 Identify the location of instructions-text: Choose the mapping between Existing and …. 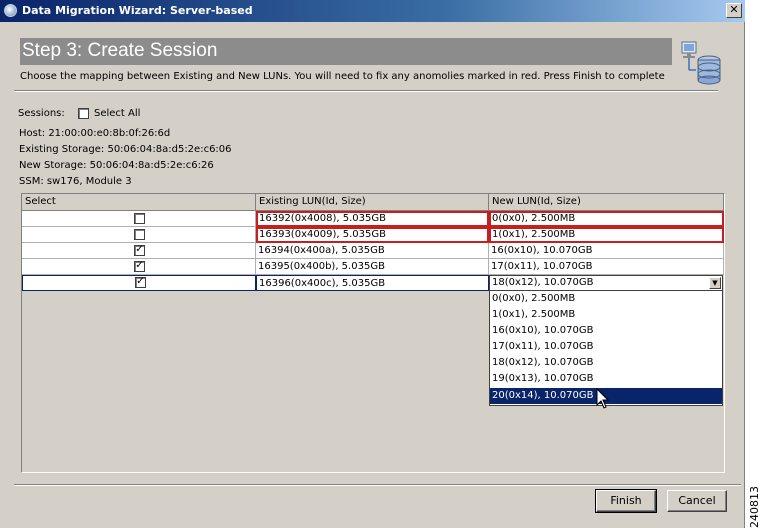
(342, 76).